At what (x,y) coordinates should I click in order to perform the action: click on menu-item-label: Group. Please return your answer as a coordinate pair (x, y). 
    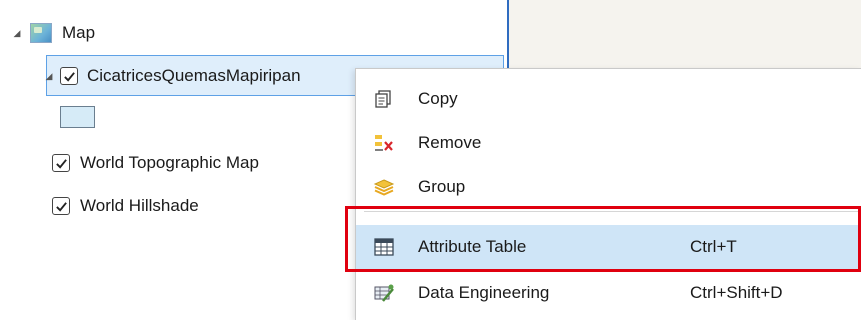
    Looking at the image, I should click on (442, 186).